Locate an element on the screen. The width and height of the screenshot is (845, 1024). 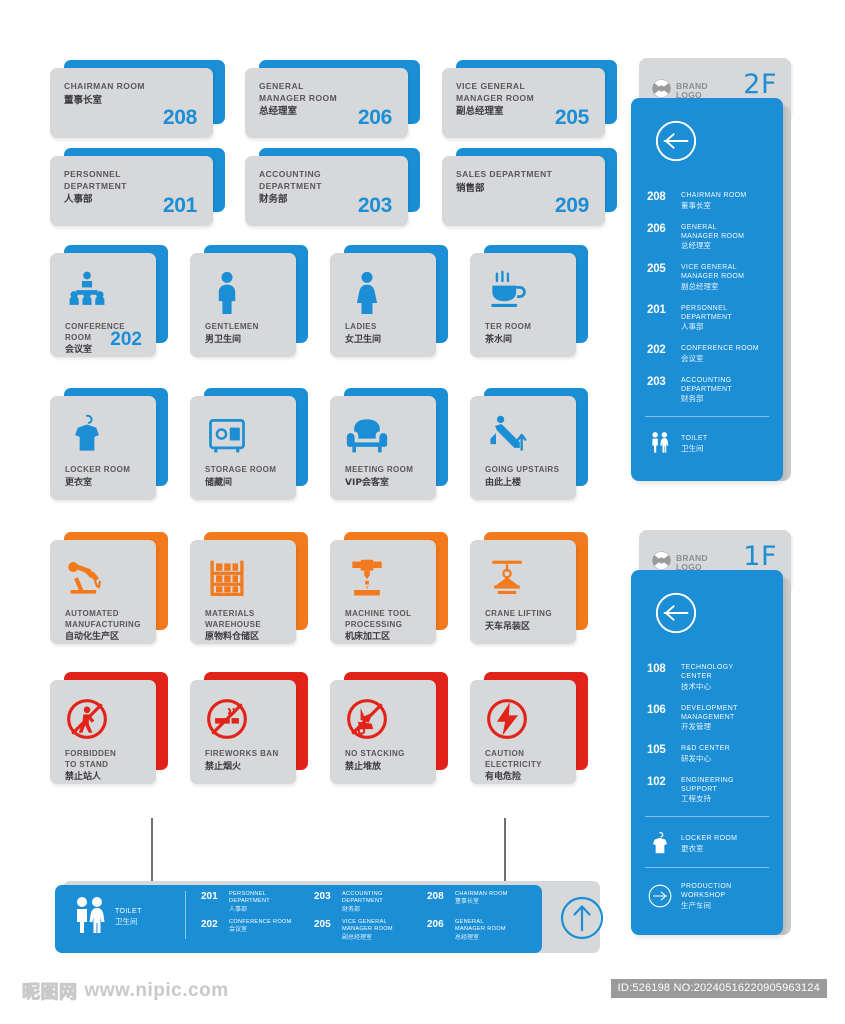
watermark: 昵图网 www.nipic.com is located at coordinates (125, 991).